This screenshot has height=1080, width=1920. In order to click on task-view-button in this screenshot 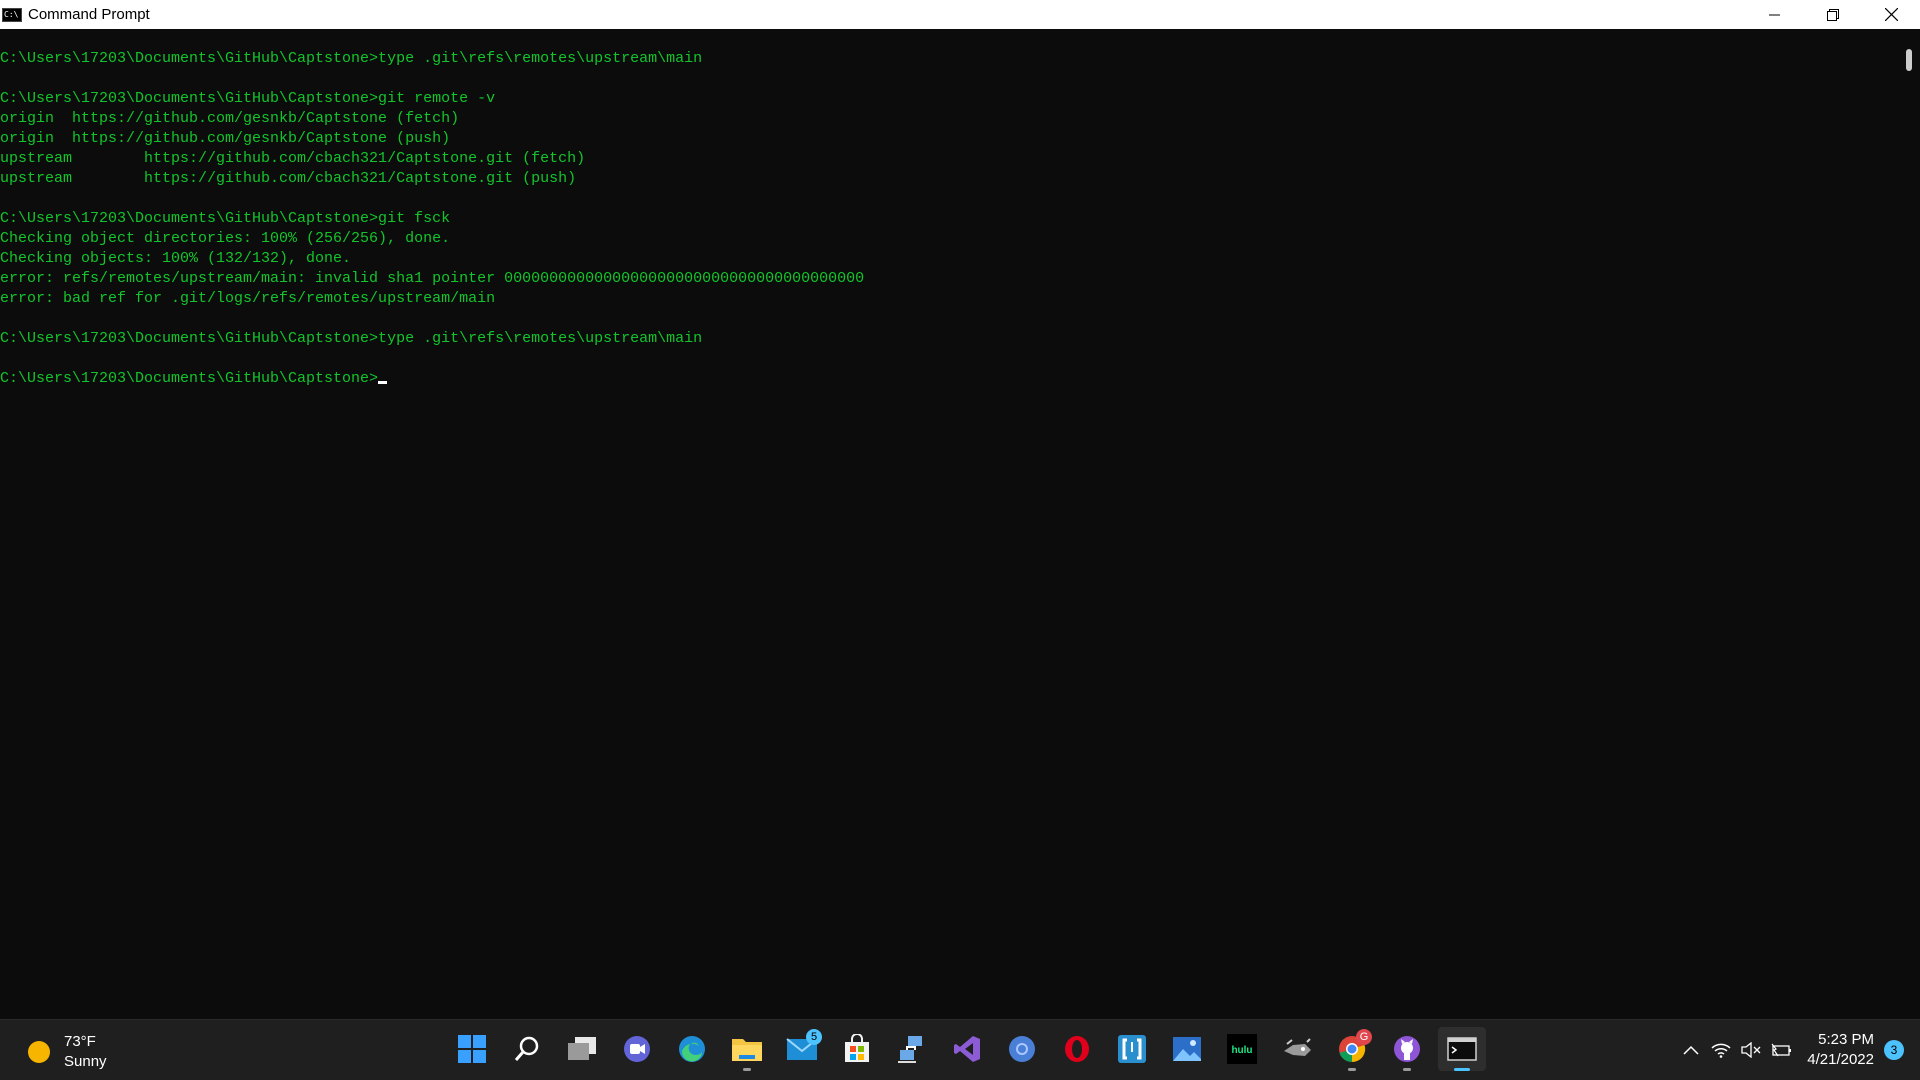, I will do `click(582, 1049)`.